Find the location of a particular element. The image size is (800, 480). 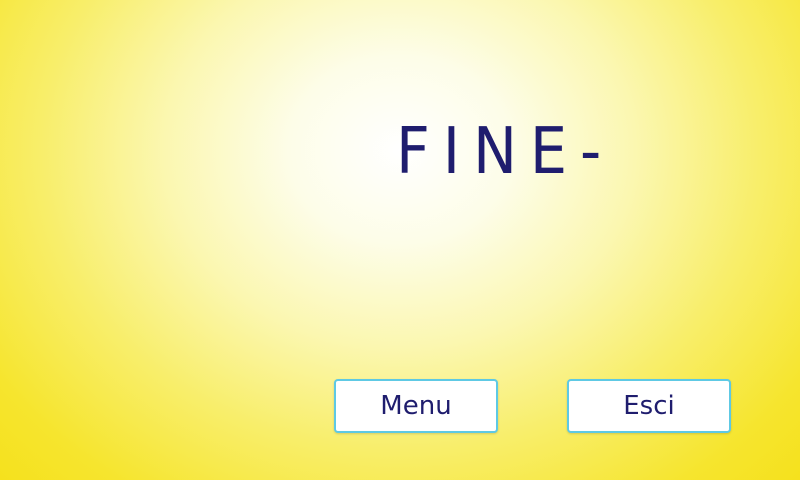

menu-button-label: Menu is located at coordinates (416, 406).